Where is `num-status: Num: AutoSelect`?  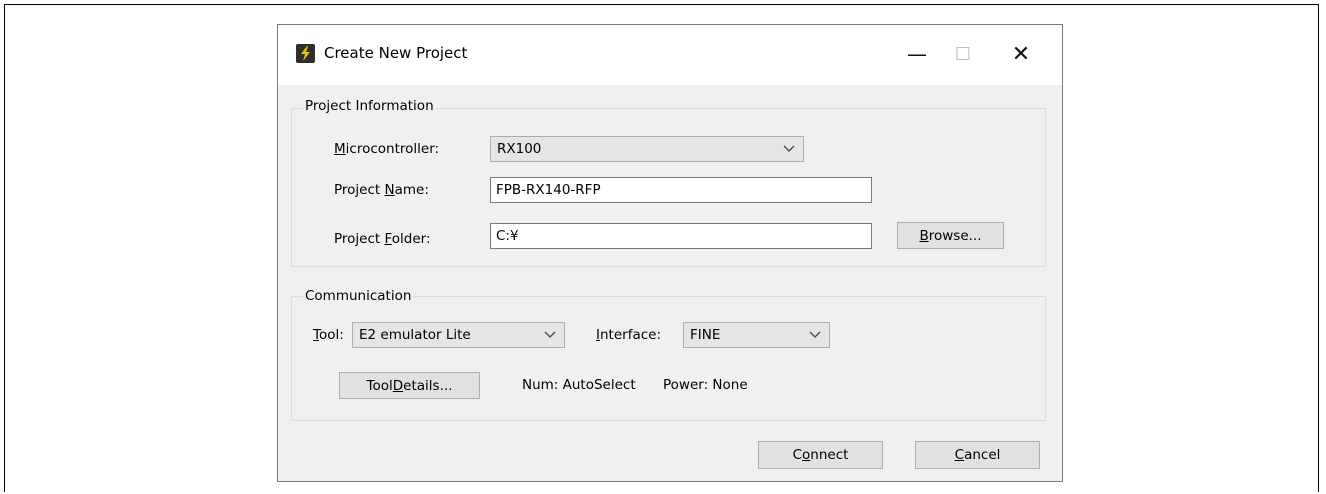 num-status: Num: AutoSelect is located at coordinates (579, 385).